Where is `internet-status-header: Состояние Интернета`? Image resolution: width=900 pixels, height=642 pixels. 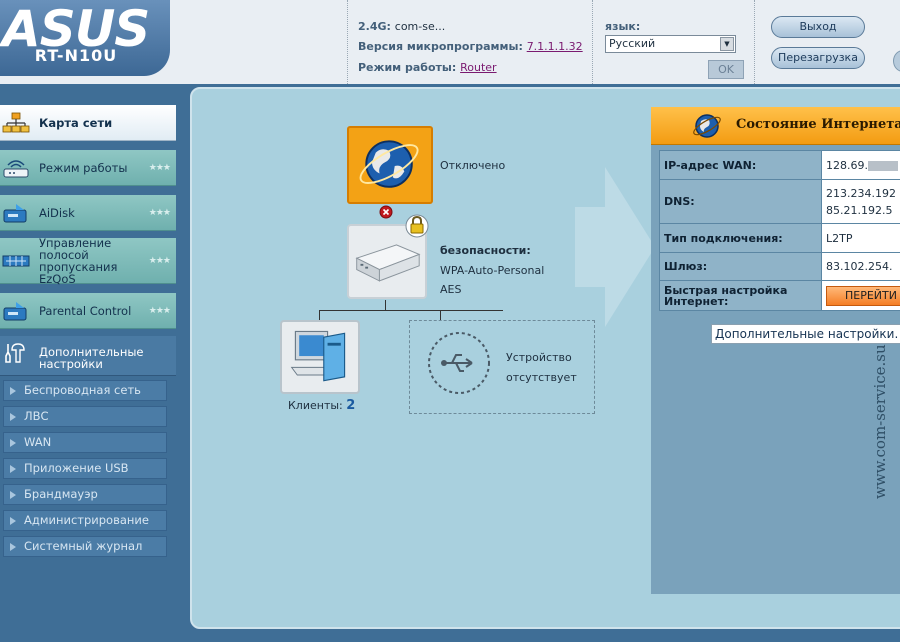 internet-status-header: Состояние Интернета is located at coordinates (775, 126).